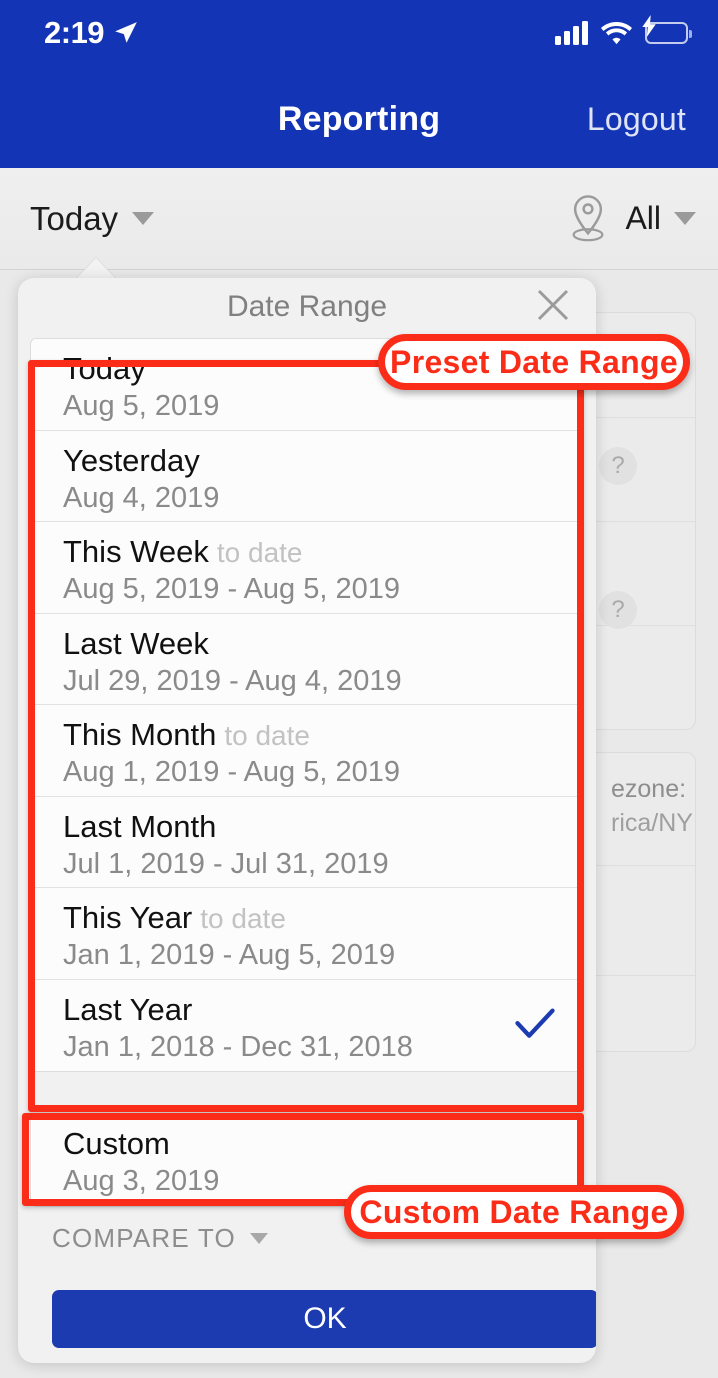  What do you see at coordinates (308, 918) in the screenshot?
I see `preset-row-heading: This Year to date` at bounding box center [308, 918].